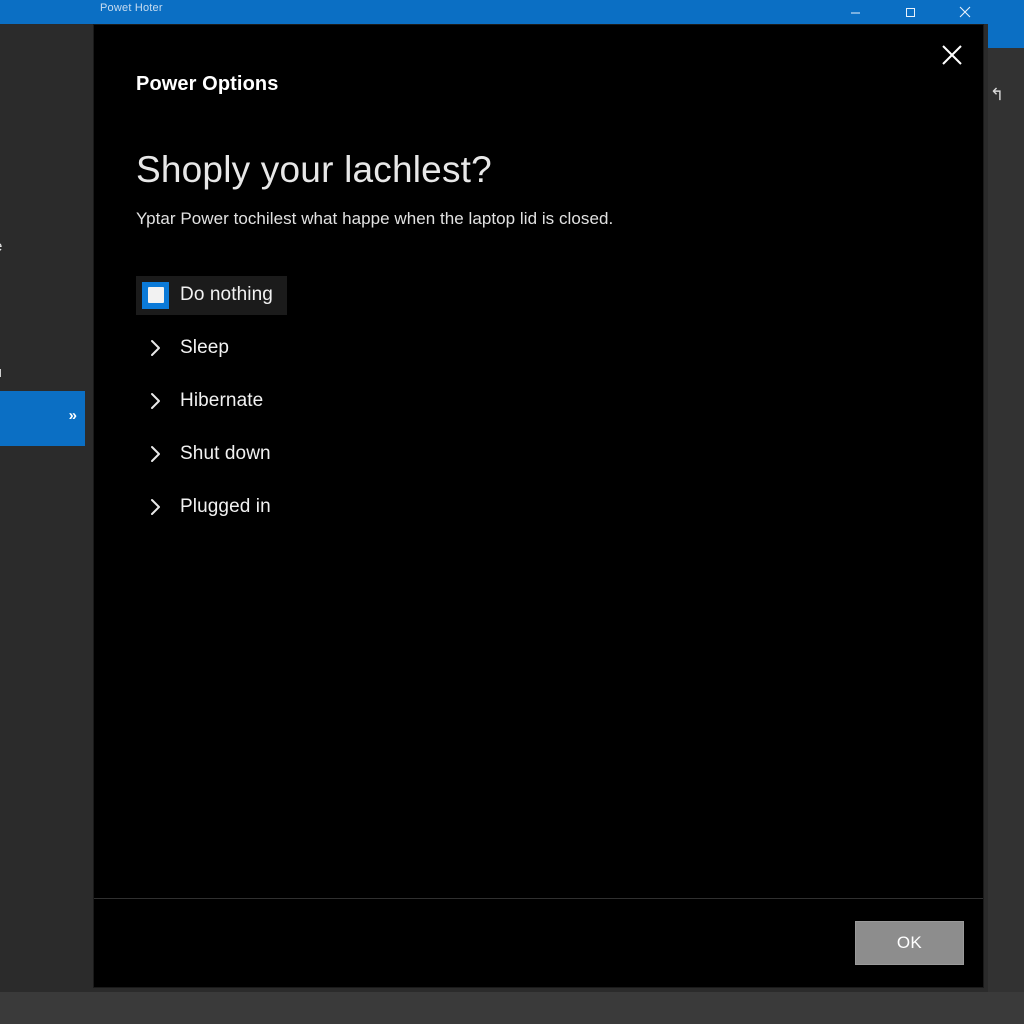 The width and height of the screenshot is (1024, 1024). What do you see at coordinates (1006, 520) in the screenshot?
I see `background-right-panel: ↰` at bounding box center [1006, 520].